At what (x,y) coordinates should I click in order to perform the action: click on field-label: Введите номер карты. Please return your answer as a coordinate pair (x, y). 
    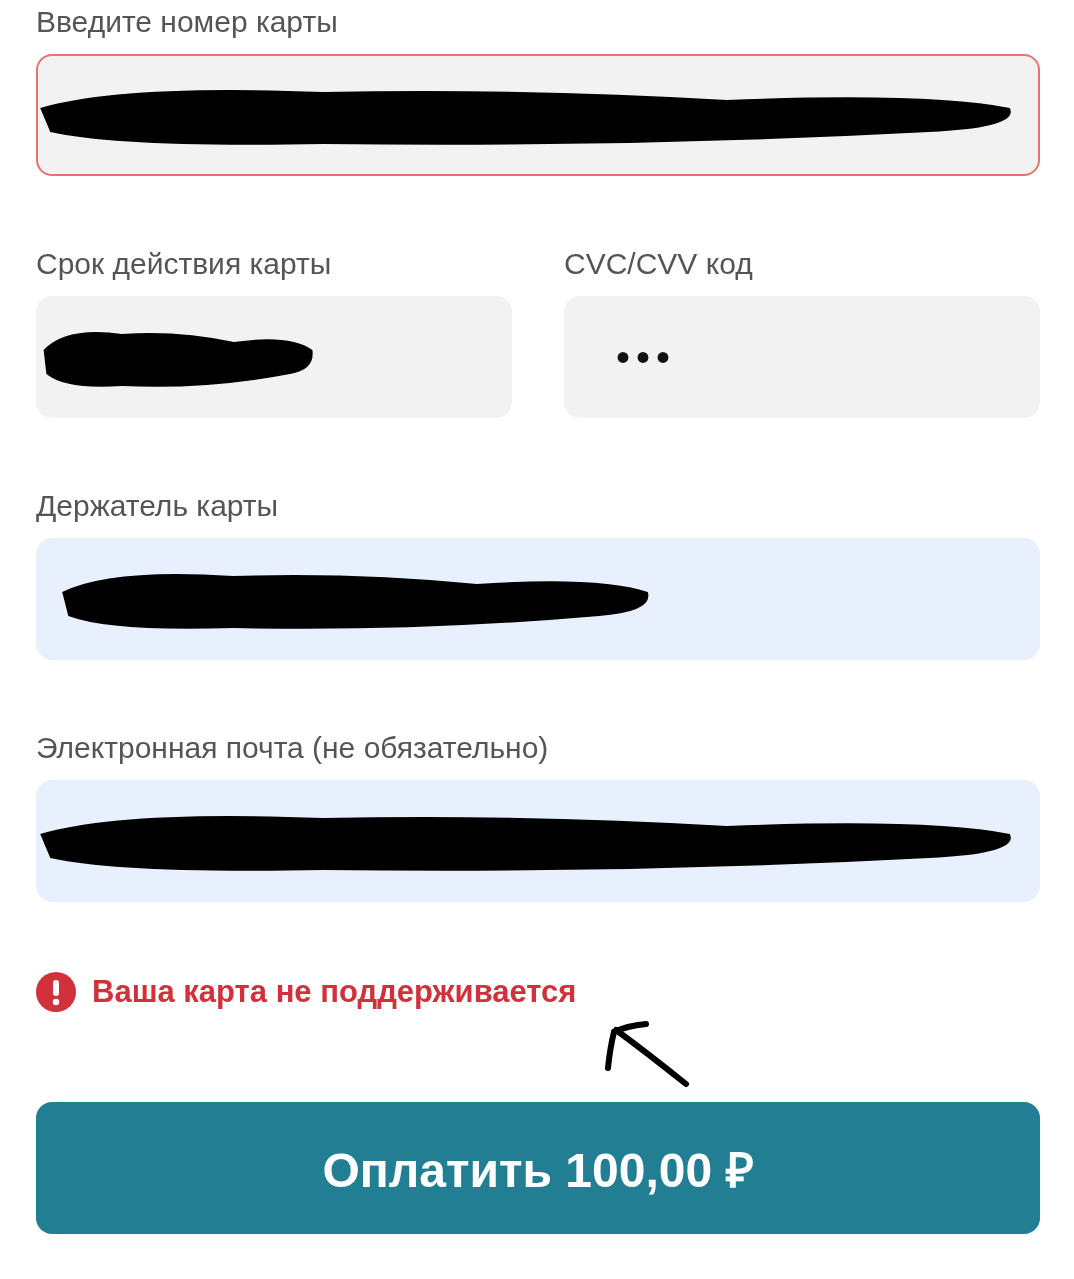
    Looking at the image, I should click on (187, 22).